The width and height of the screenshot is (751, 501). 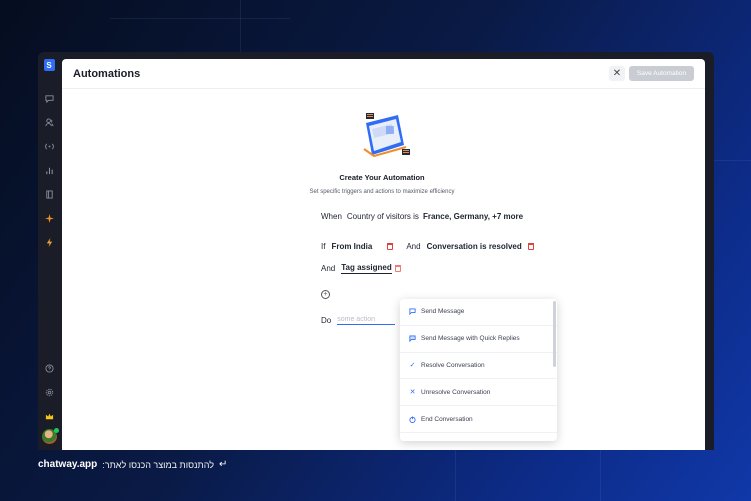 I want to click on return-arrow-icon: ↵, so click(x=223, y=464).